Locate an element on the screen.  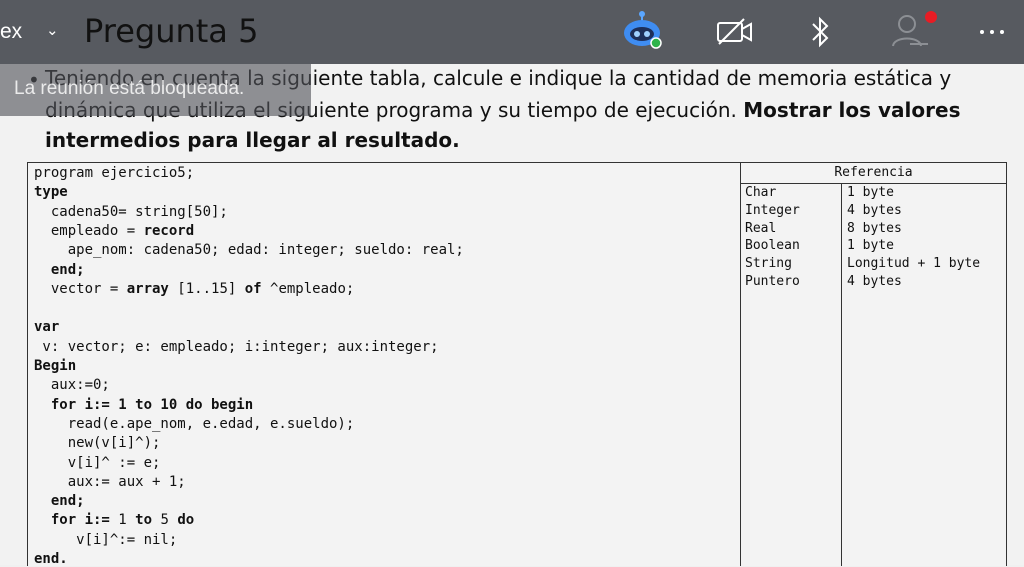
app-switcher-label: ex is located at coordinates (11, 32).